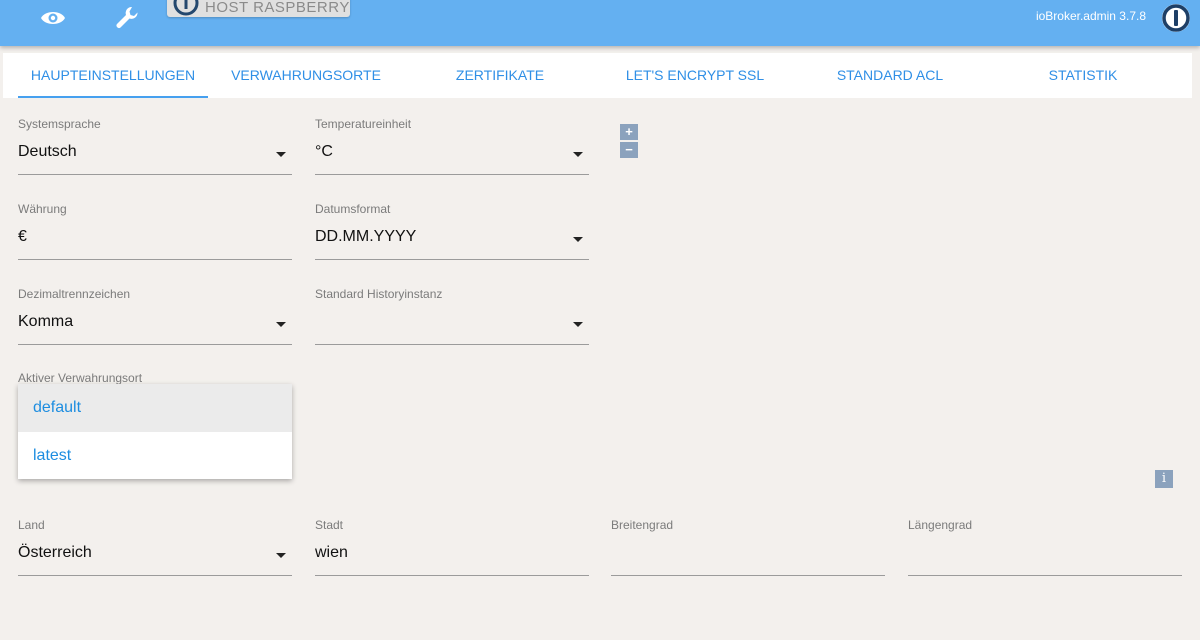 This screenshot has height=640, width=1200. What do you see at coordinates (46, 321) in the screenshot?
I see `field-value: Komma` at bounding box center [46, 321].